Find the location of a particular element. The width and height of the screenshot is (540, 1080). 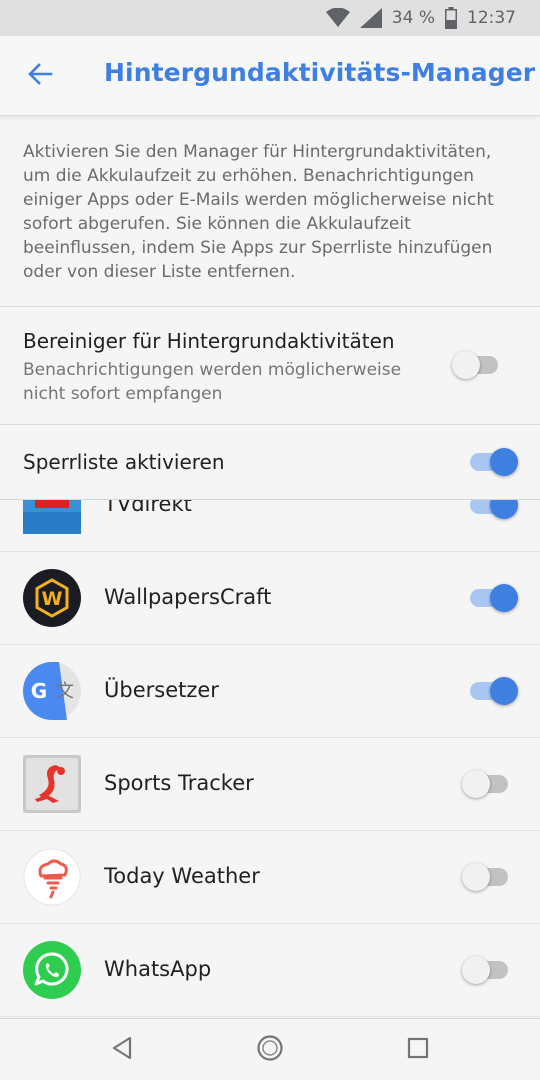

translate-cjk-glyph: 文 is located at coordinates (65, 691).